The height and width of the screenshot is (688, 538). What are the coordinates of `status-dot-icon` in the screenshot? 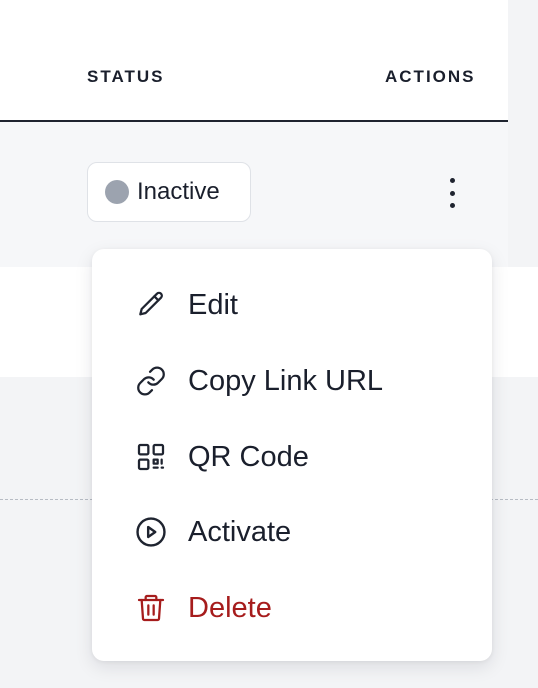 It's located at (117, 192).